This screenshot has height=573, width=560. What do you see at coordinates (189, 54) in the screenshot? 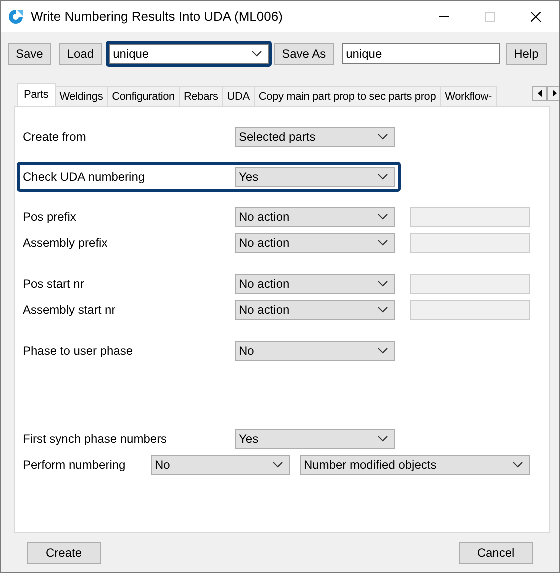
I see `preset-dropdown: unique` at bounding box center [189, 54].